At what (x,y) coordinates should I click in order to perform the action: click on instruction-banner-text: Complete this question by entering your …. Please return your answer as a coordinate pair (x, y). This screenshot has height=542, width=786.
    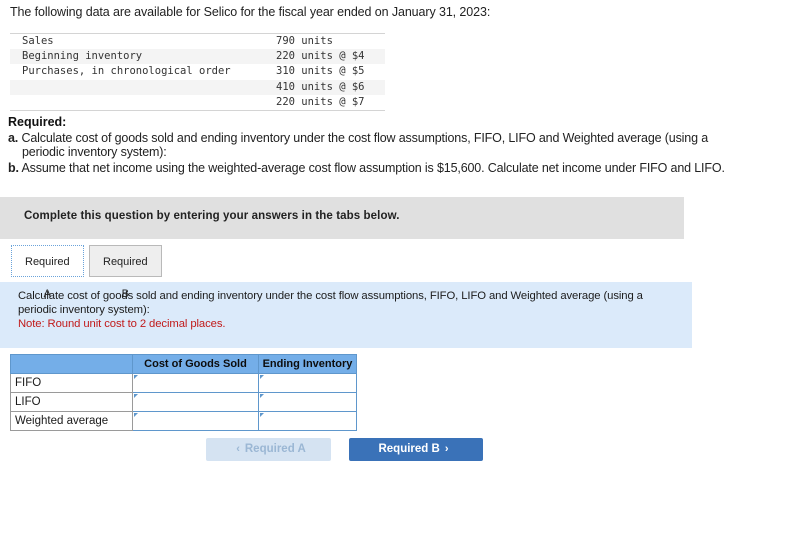
    Looking at the image, I should click on (212, 216).